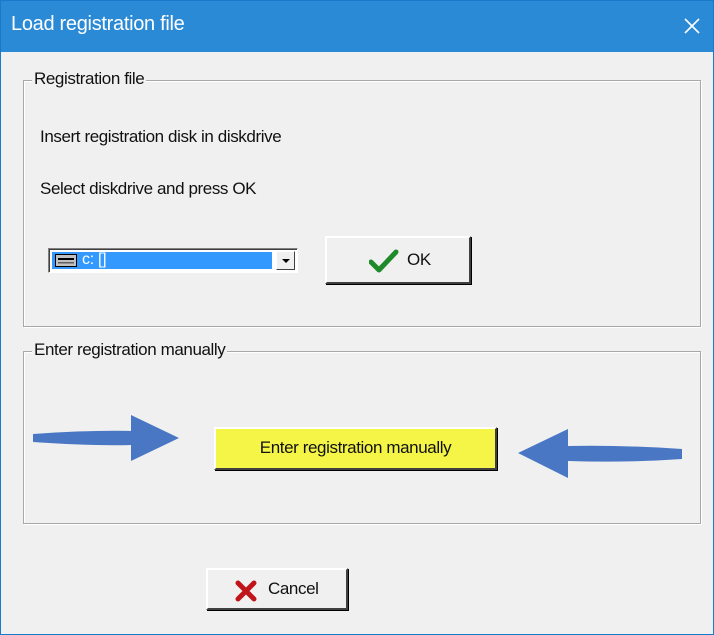  What do you see at coordinates (66, 260) in the screenshot?
I see `drive-icon` at bounding box center [66, 260].